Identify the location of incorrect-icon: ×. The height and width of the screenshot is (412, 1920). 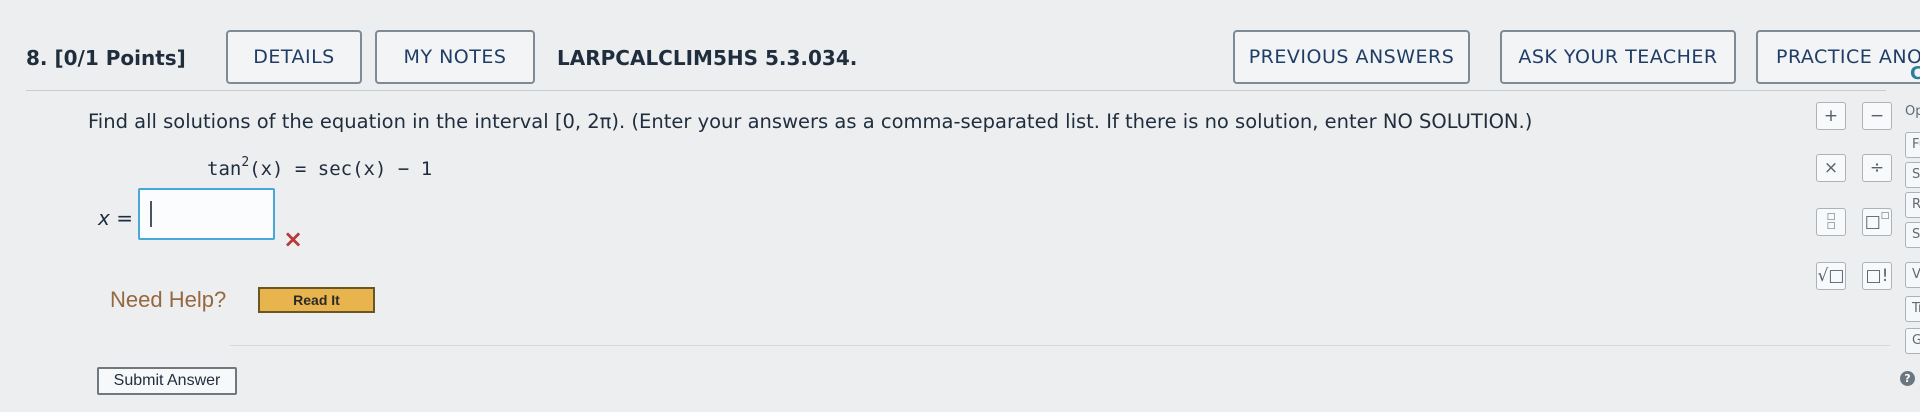
(293, 239).